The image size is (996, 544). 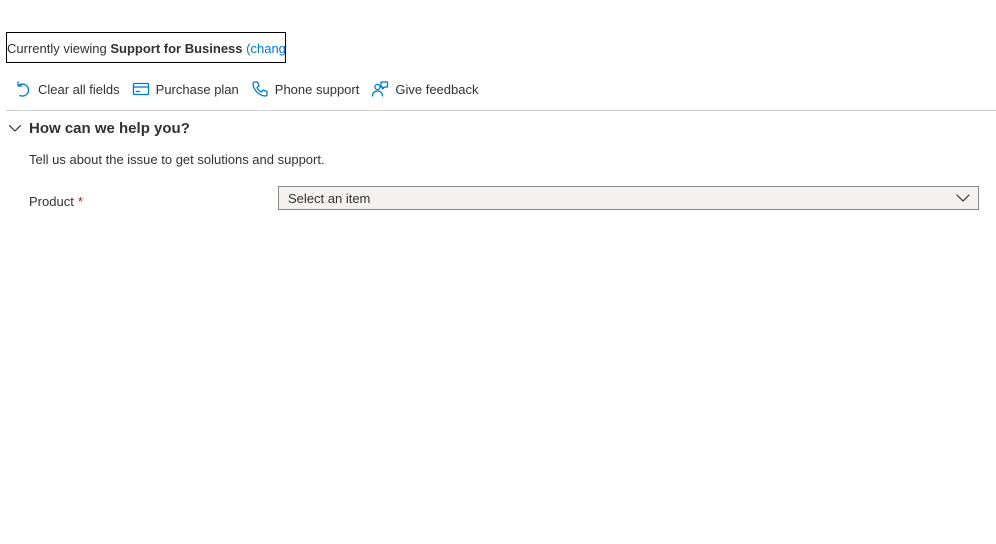 What do you see at coordinates (80, 201) in the screenshot?
I see `required-indicator: *` at bounding box center [80, 201].